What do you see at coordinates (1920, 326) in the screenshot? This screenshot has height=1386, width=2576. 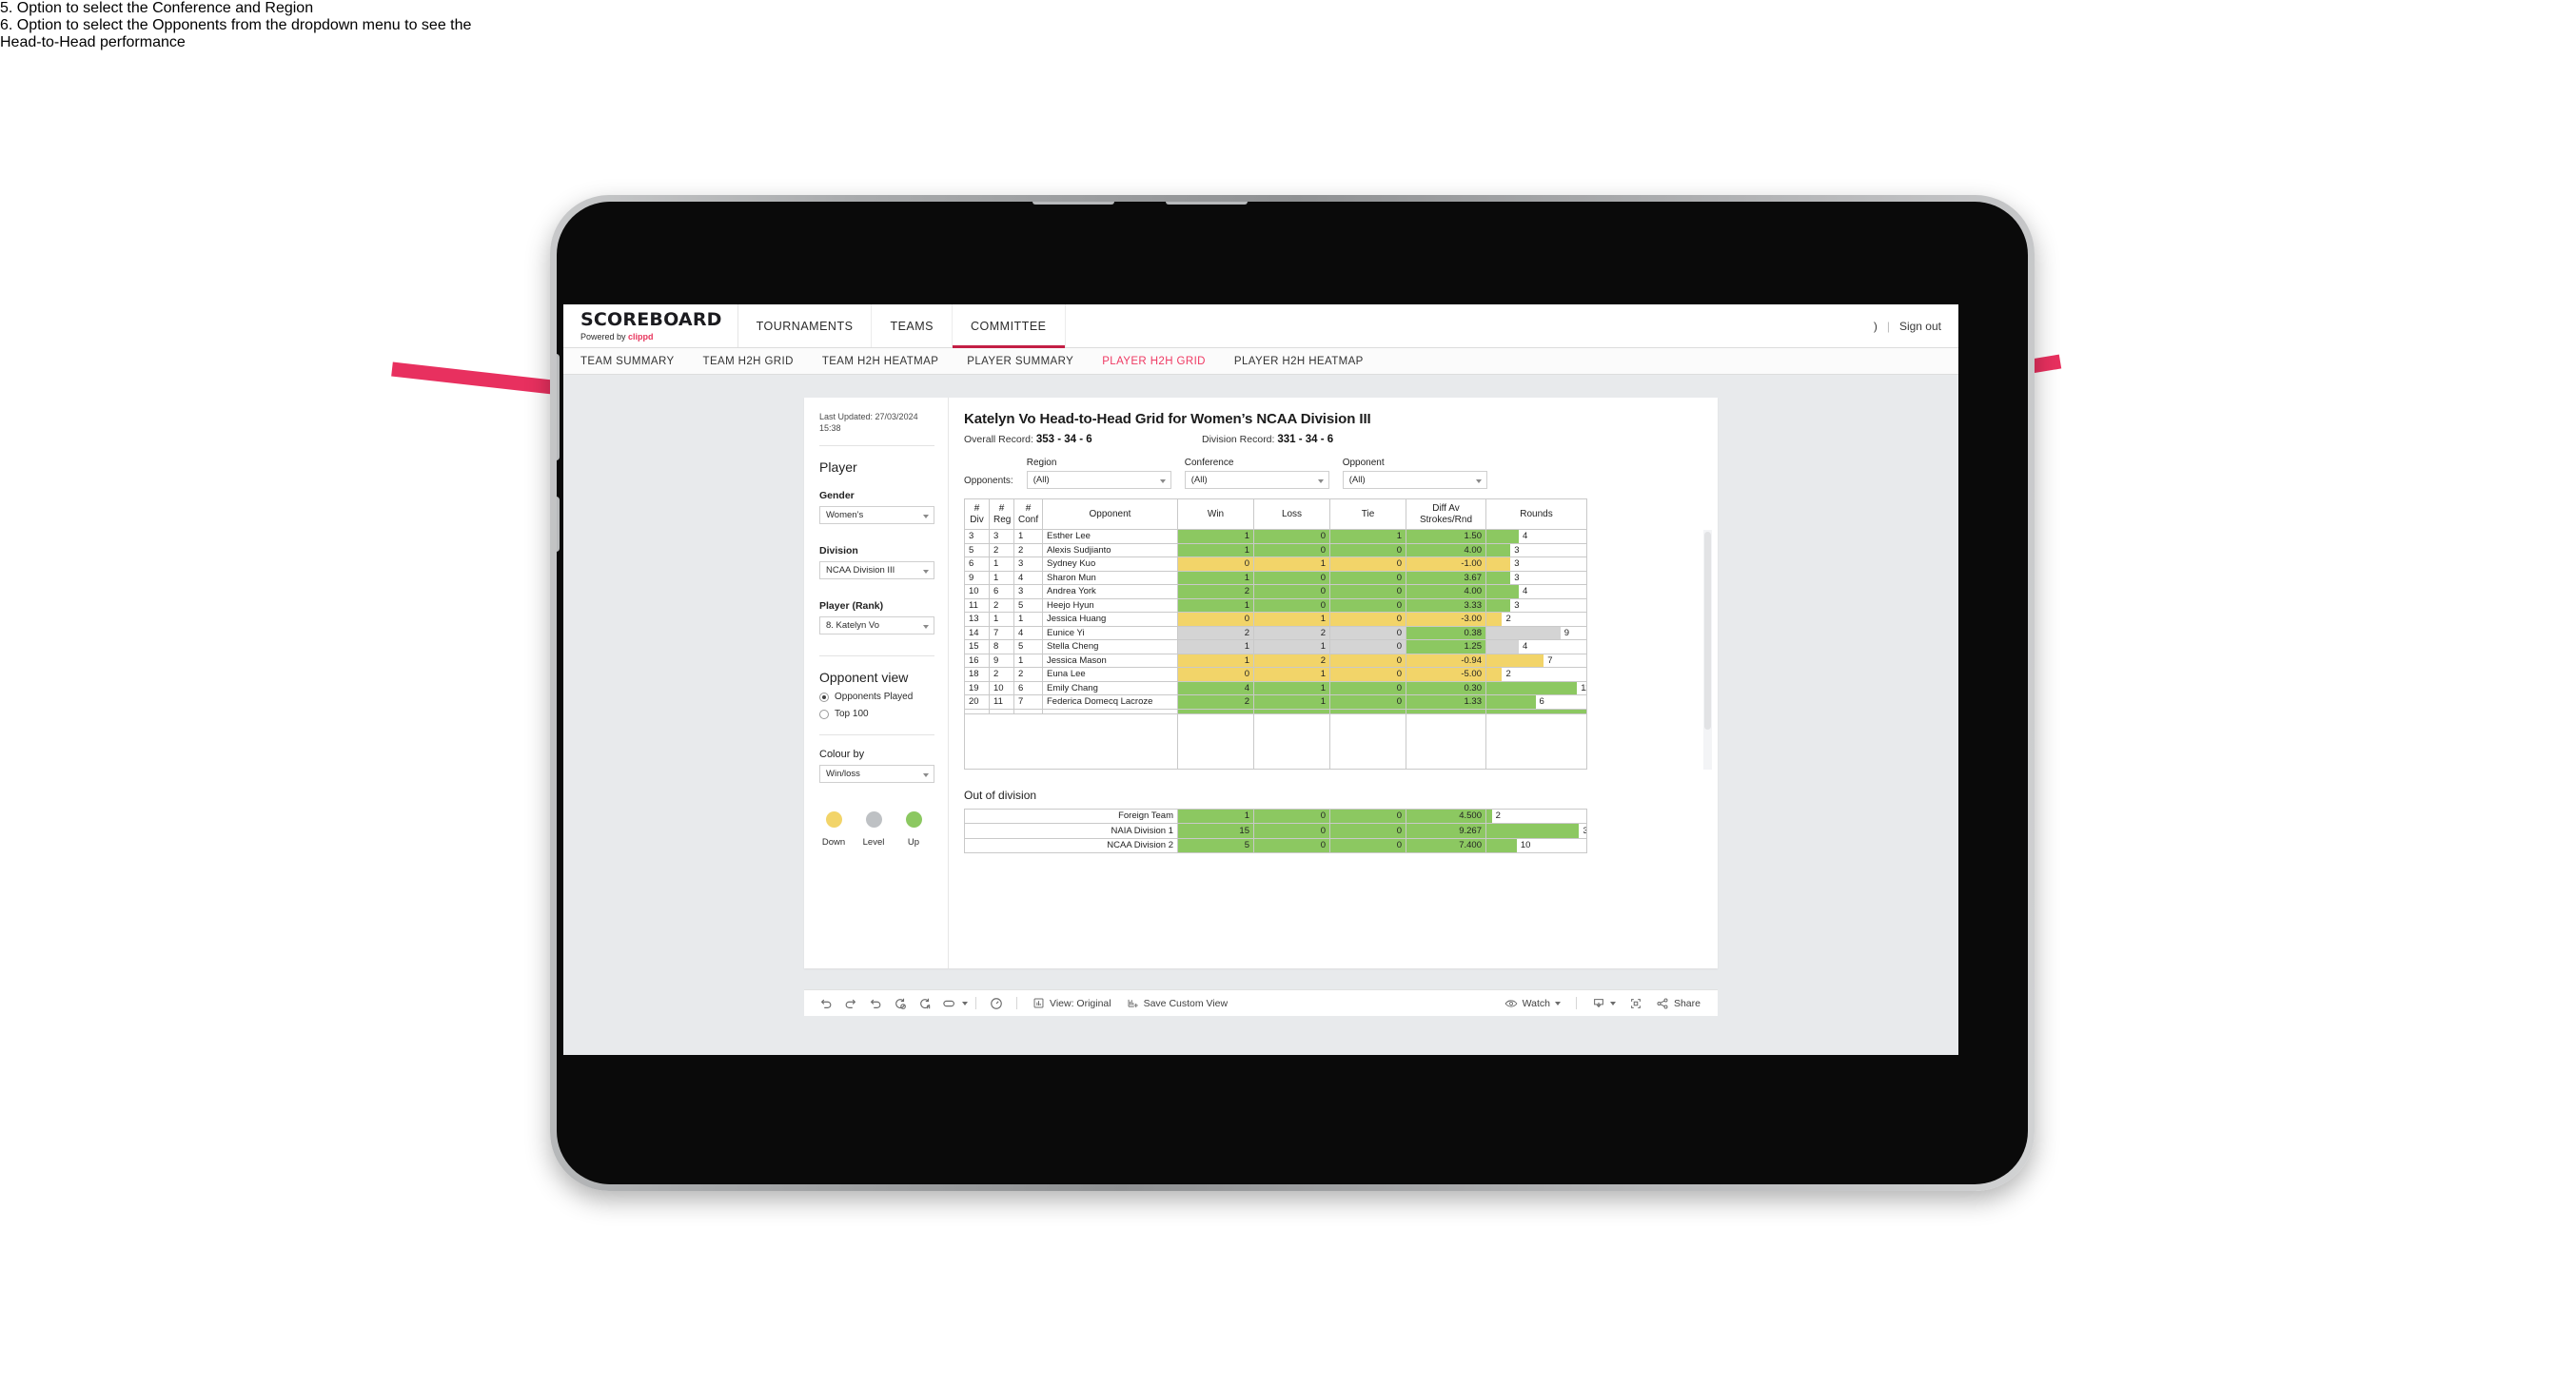 I see `sign-out-link: Sign out` at bounding box center [1920, 326].